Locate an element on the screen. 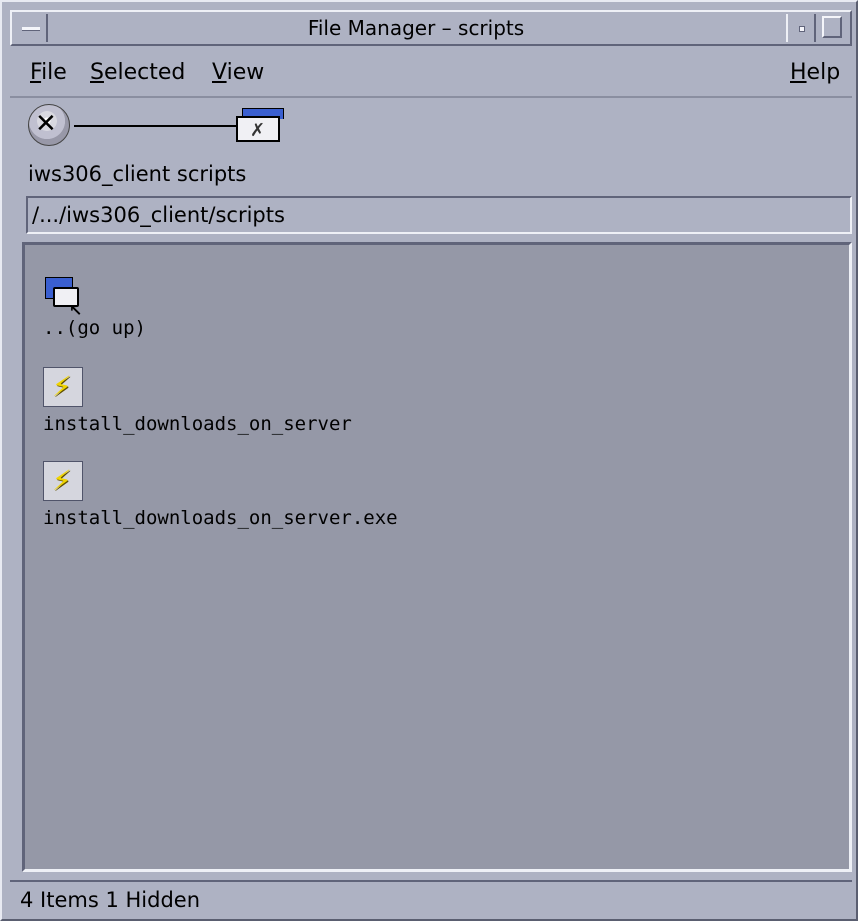  menu-selected: Selected is located at coordinates (137, 72).